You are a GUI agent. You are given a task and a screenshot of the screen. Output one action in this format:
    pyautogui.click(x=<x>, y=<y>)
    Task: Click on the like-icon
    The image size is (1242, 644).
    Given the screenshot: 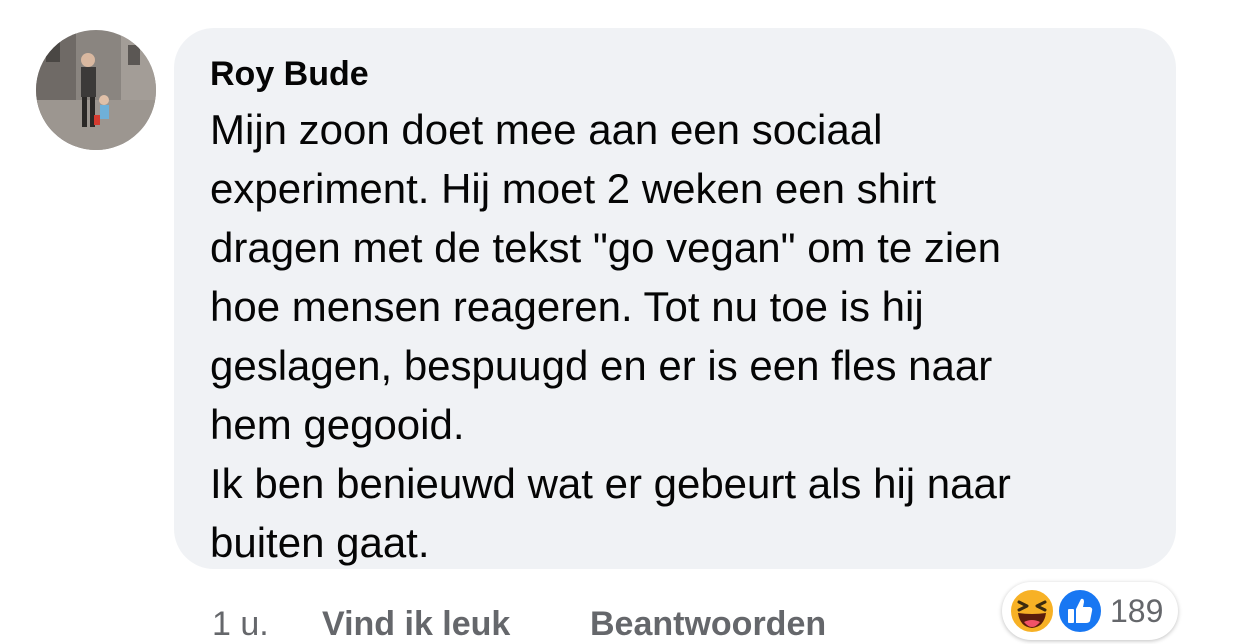 What is the action you would take?
    pyautogui.click(x=1080, y=611)
    